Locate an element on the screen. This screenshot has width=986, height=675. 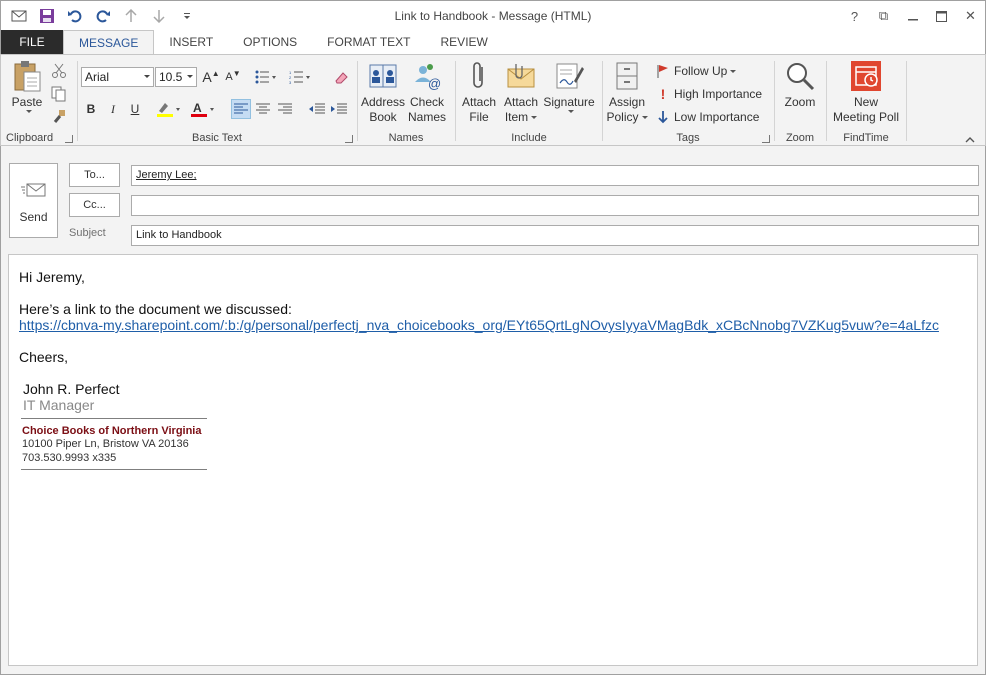
signature-button: Signature is located at coordinates (569, 86).